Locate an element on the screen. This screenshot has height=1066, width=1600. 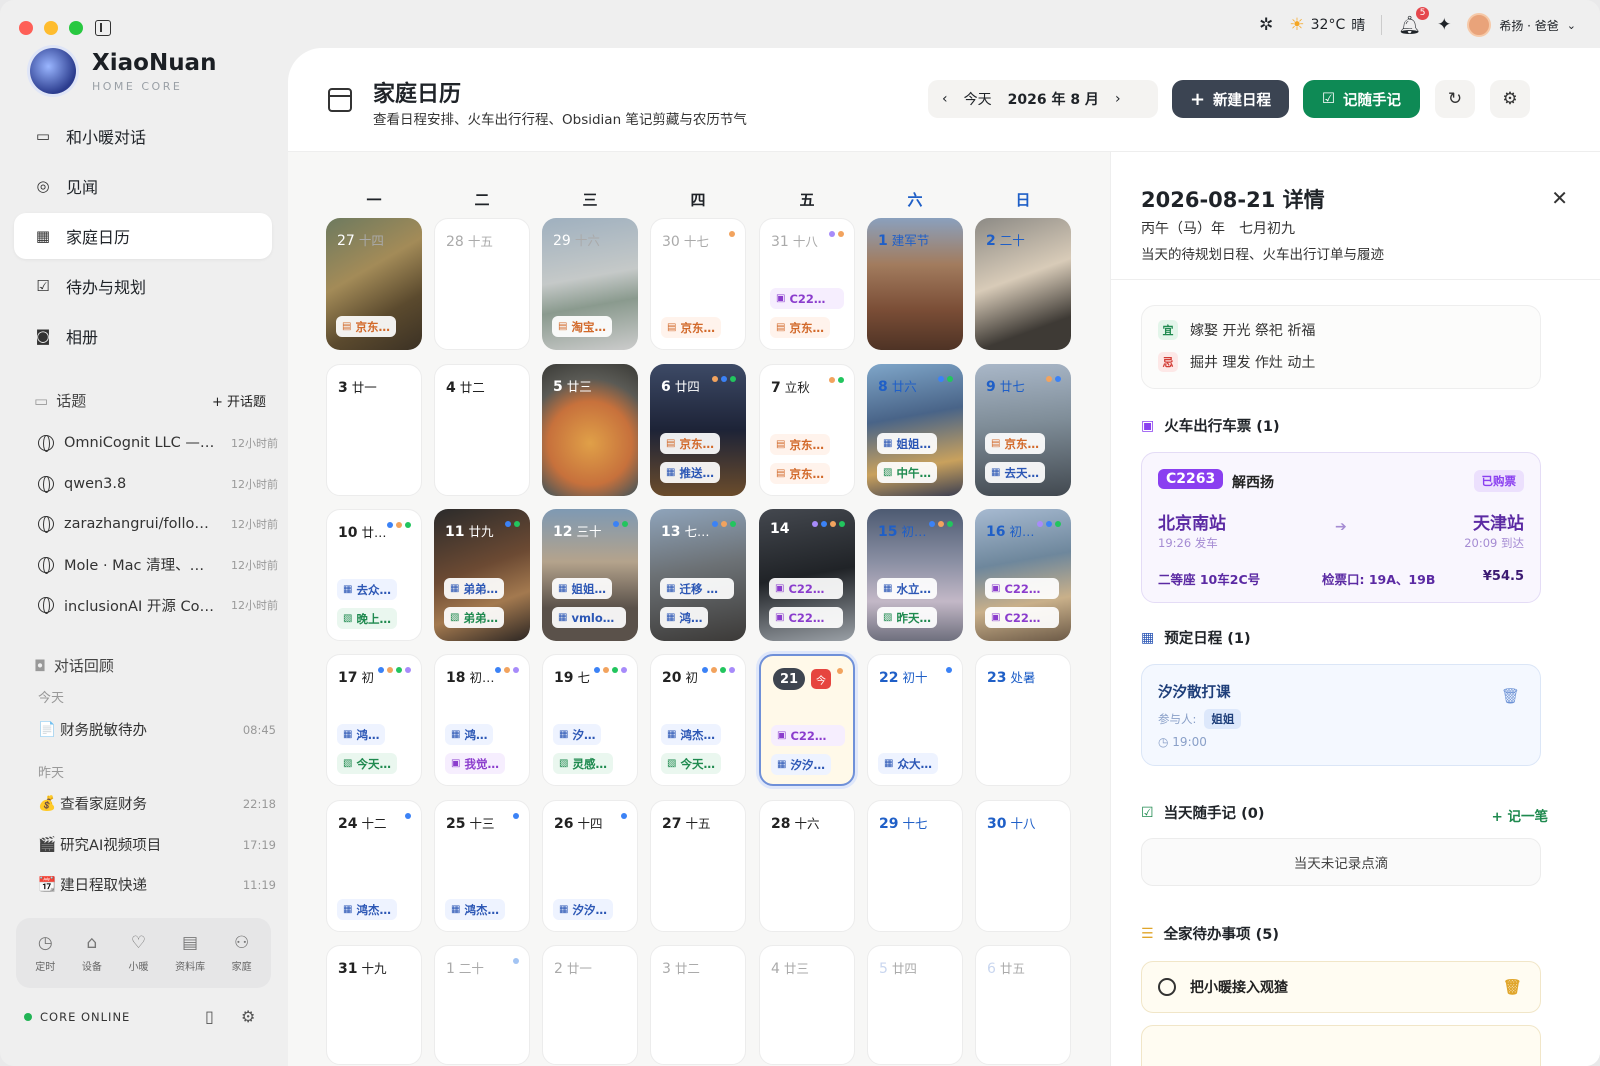
calendar-day-cell: 5 廿三 is located at coordinates (590, 430).